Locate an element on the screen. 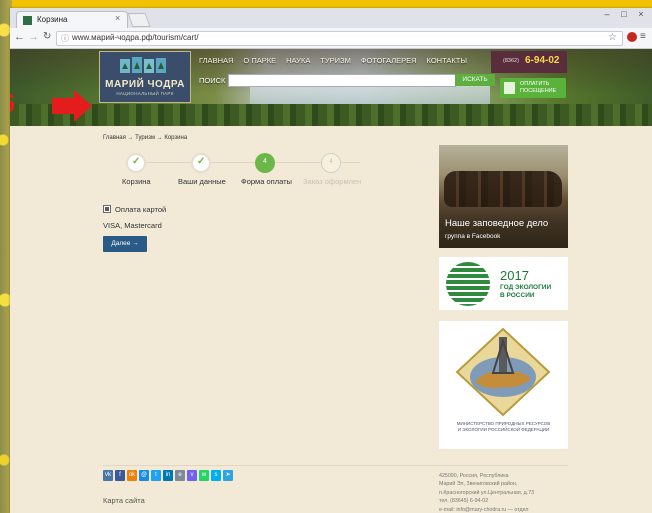 This screenshot has height=513, width=652. logo-mark-icon is located at coordinates (143, 65).